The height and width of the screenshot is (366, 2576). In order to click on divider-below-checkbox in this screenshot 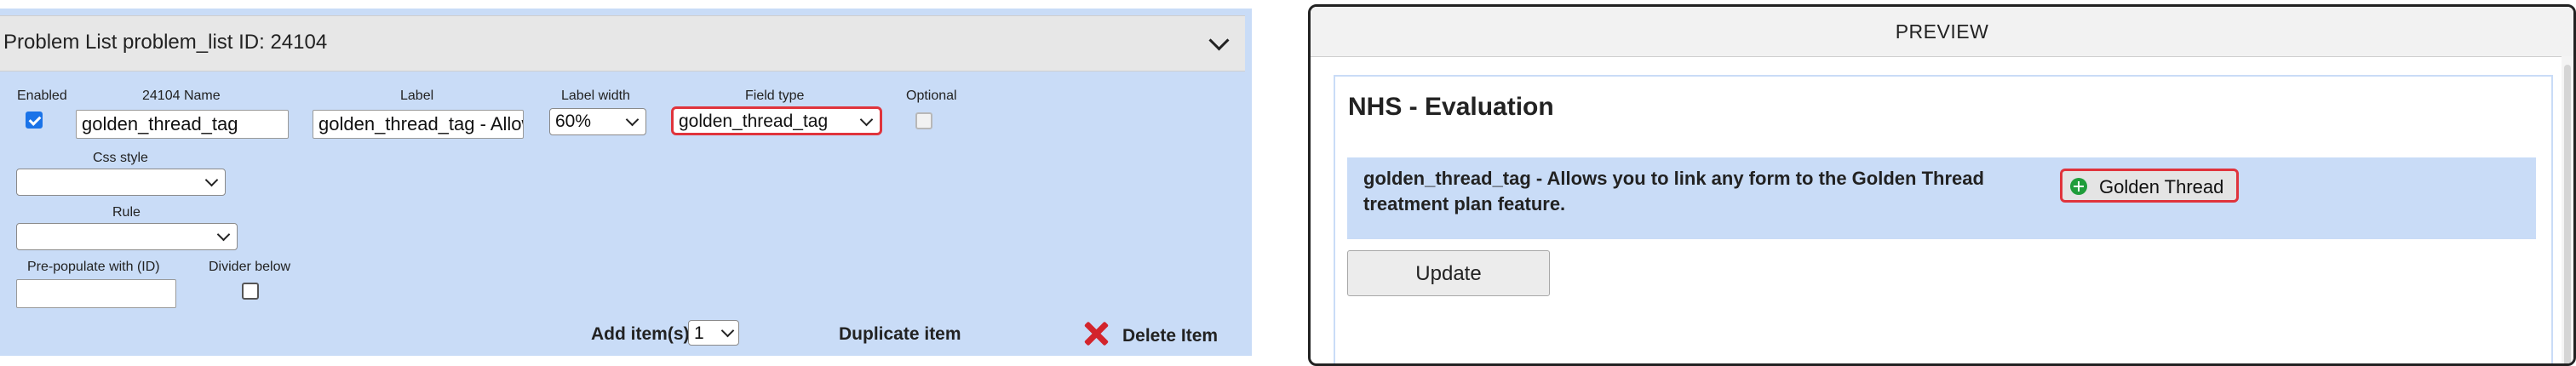, I will do `click(250, 291)`.